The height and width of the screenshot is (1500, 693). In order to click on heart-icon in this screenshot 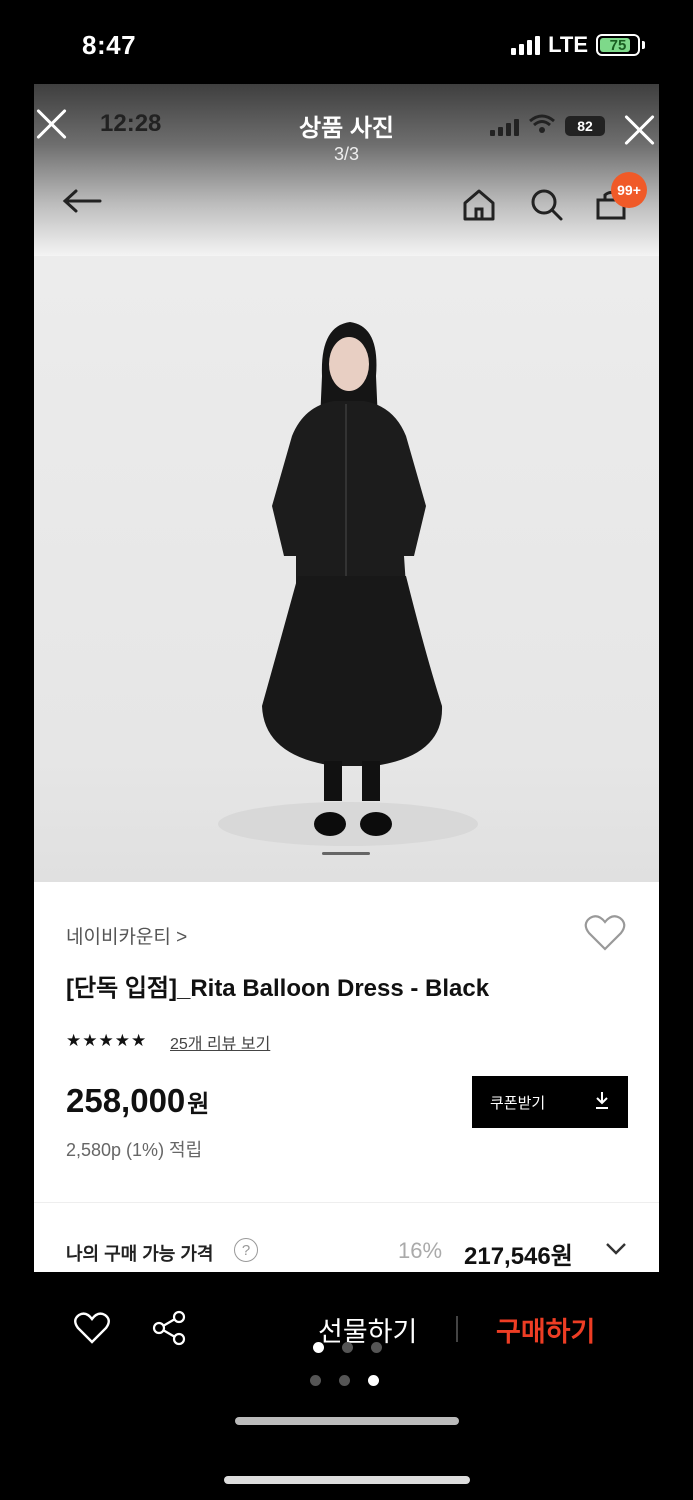, I will do `click(92, 1330)`.